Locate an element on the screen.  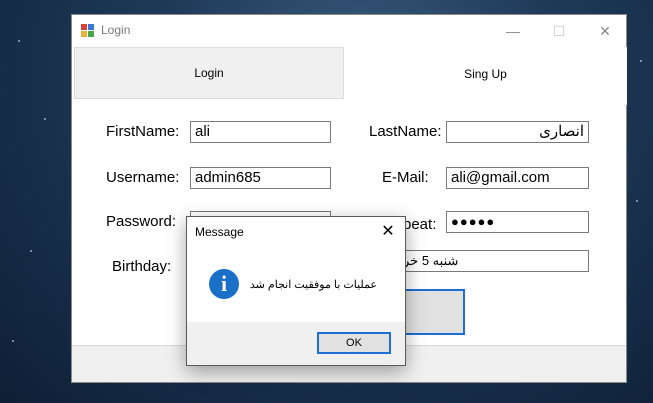
email-label: E-Mail: is located at coordinates (405, 177).